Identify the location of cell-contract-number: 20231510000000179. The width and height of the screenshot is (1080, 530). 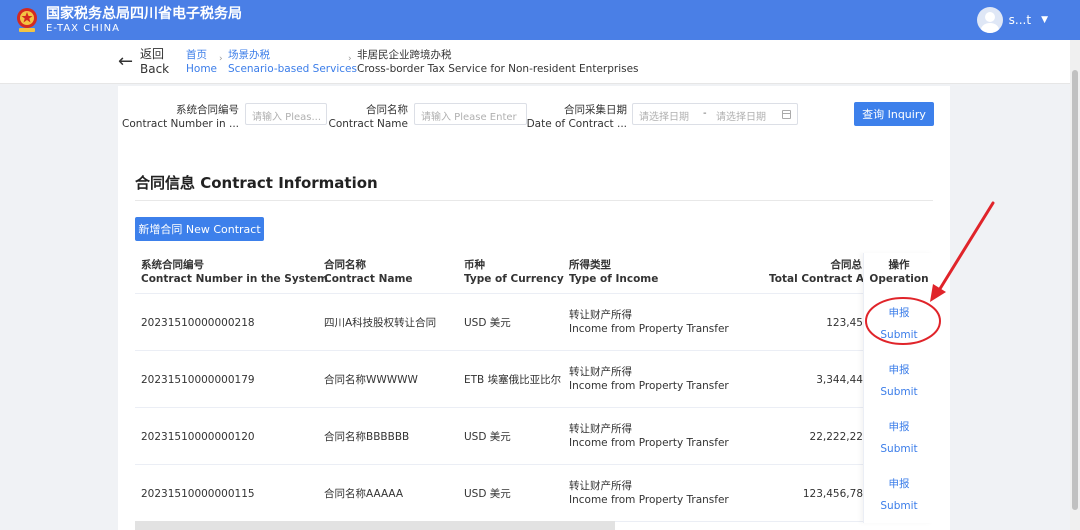
(198, 380).